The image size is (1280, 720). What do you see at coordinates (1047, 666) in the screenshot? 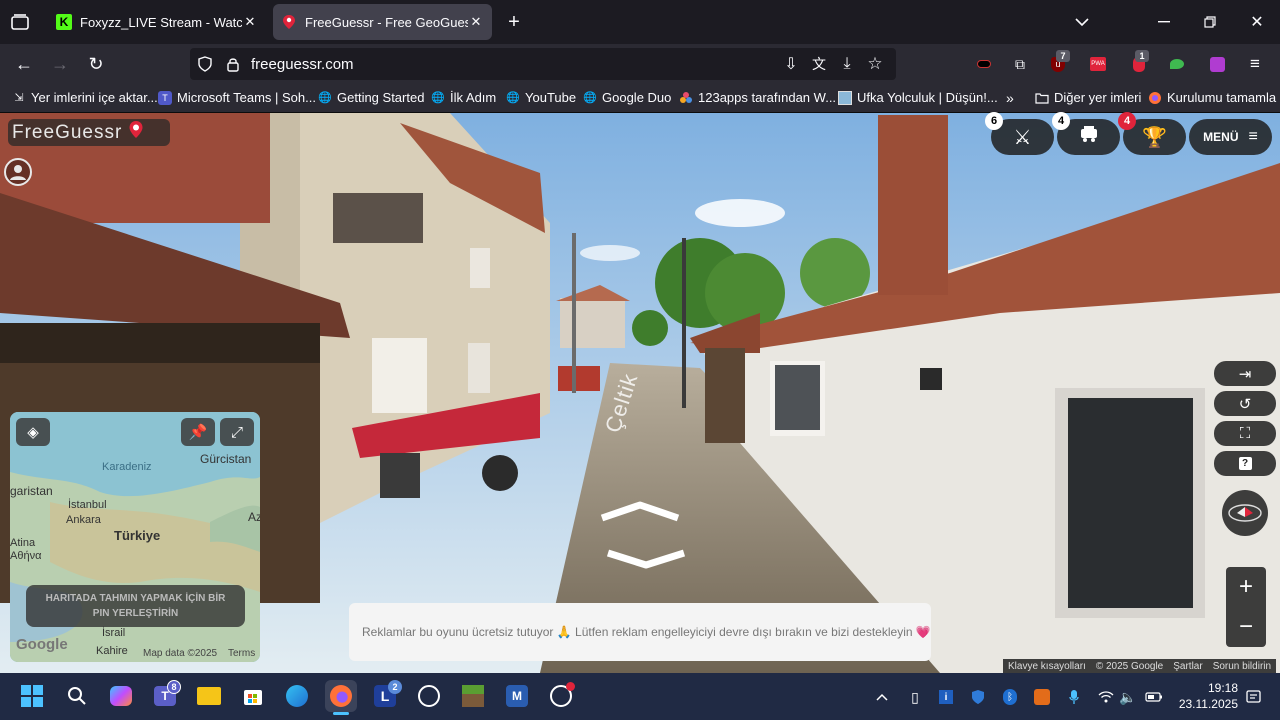
I see `keyboard-shortcuts-link: Klavye kısayolları` at bounding box center [1047, 666].